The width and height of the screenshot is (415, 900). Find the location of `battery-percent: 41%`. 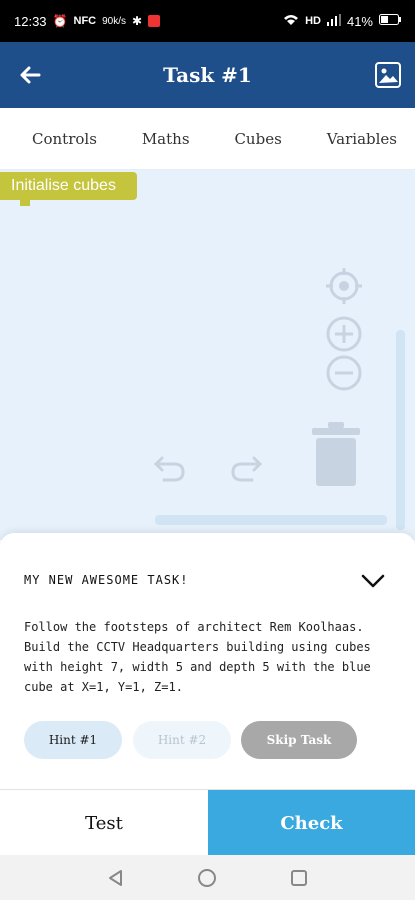

battery-percent: 41% is located at coordinates (359, 21).